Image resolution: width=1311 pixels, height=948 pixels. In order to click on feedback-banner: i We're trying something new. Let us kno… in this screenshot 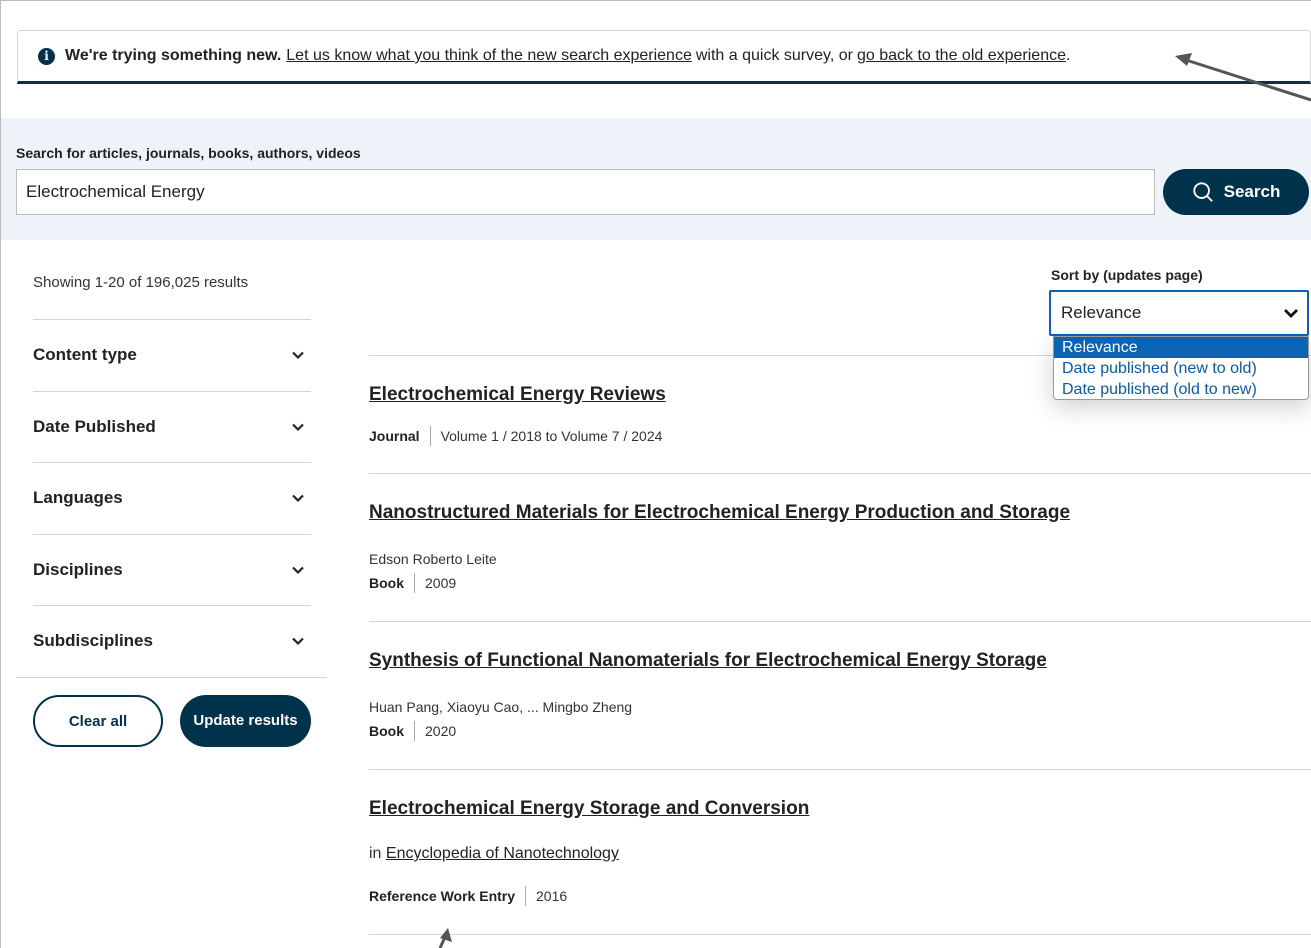, I will do `click(664, 57)`.